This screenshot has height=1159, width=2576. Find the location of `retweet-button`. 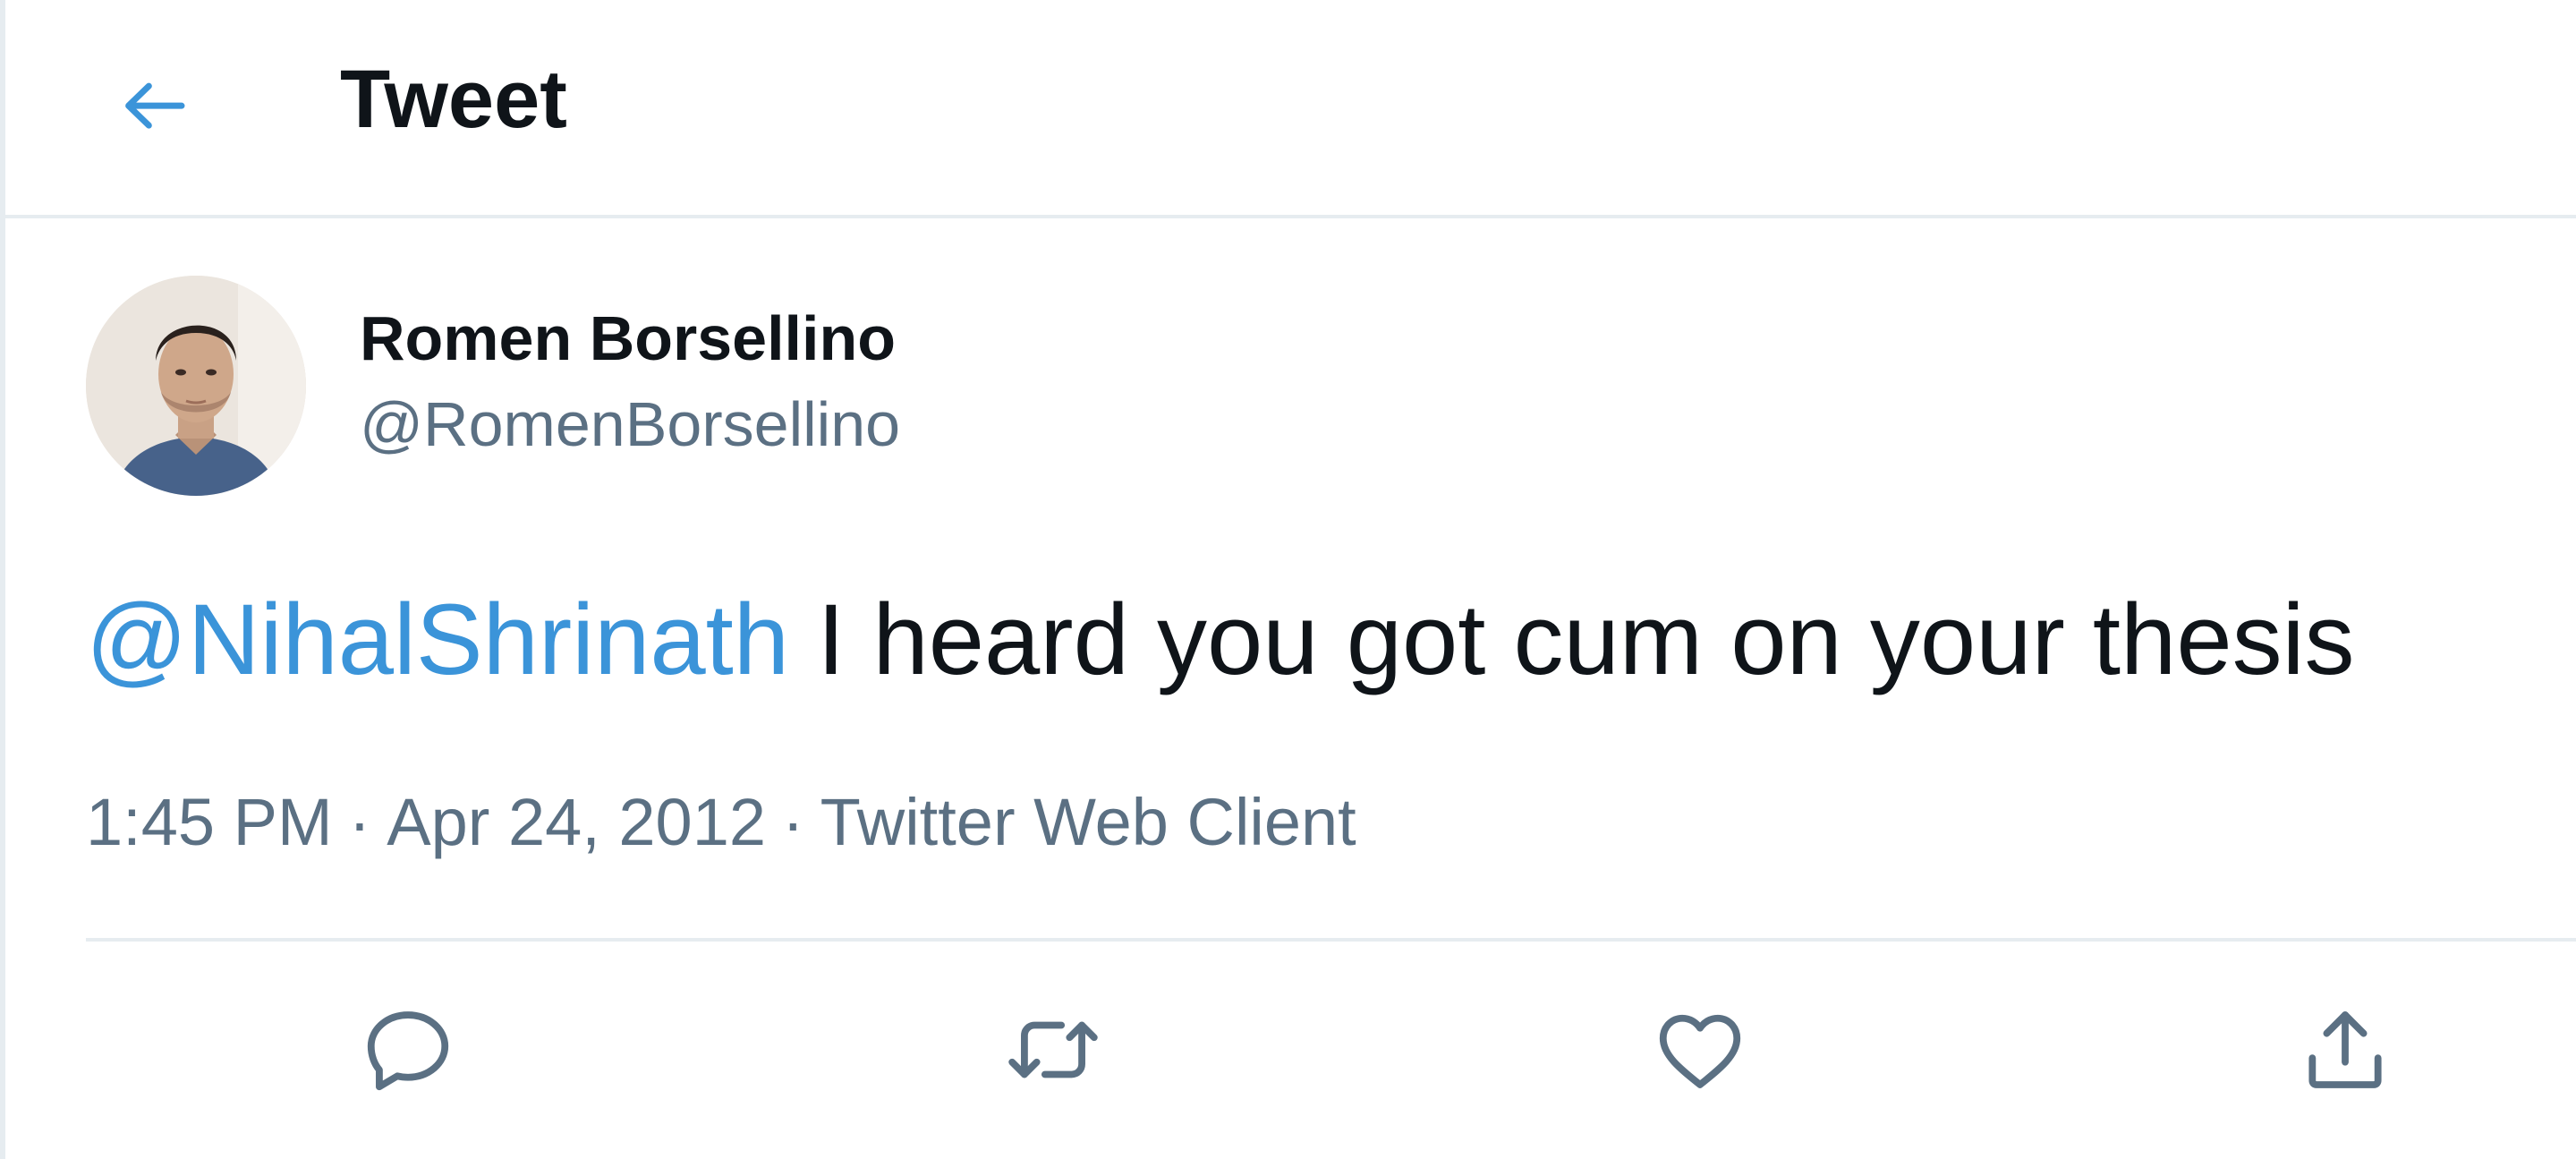

retweet-button is located at coordinates (1053, 1050).